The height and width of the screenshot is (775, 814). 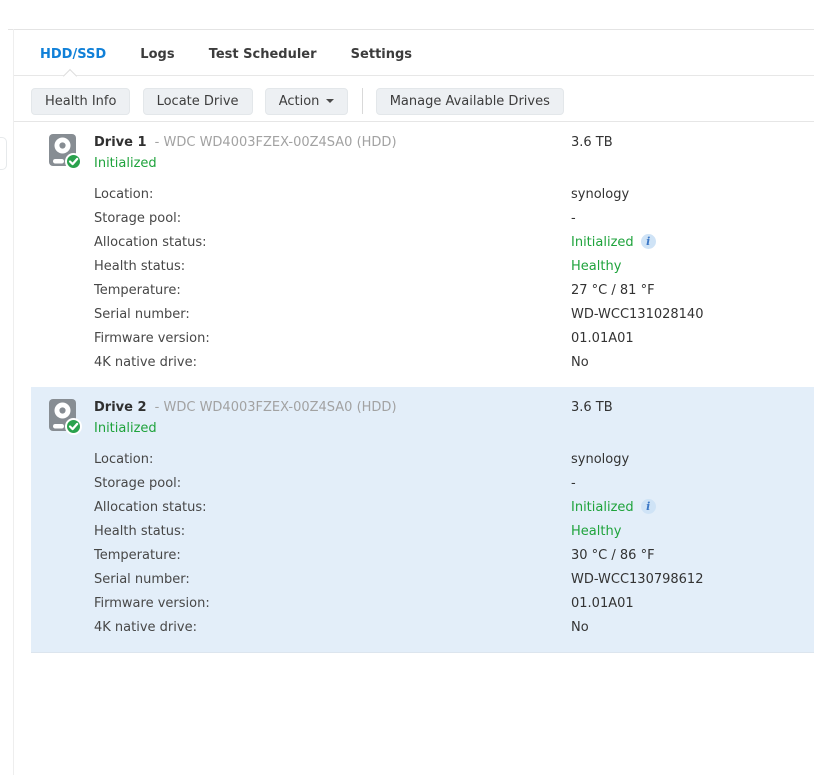 What do you see at coordinates (414, 57) in the screenshot?
I see `tab-bar: HDD/SSD Logs Test Scheduler Settings` at bounding box center [414, 57].